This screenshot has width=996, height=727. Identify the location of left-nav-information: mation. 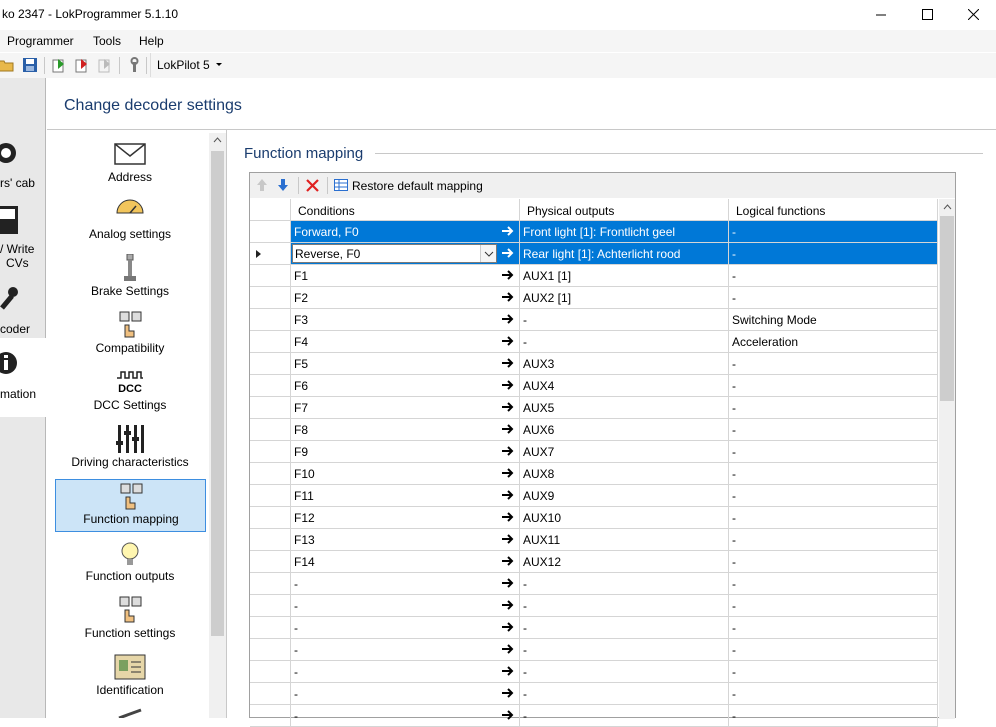
(18, 394).